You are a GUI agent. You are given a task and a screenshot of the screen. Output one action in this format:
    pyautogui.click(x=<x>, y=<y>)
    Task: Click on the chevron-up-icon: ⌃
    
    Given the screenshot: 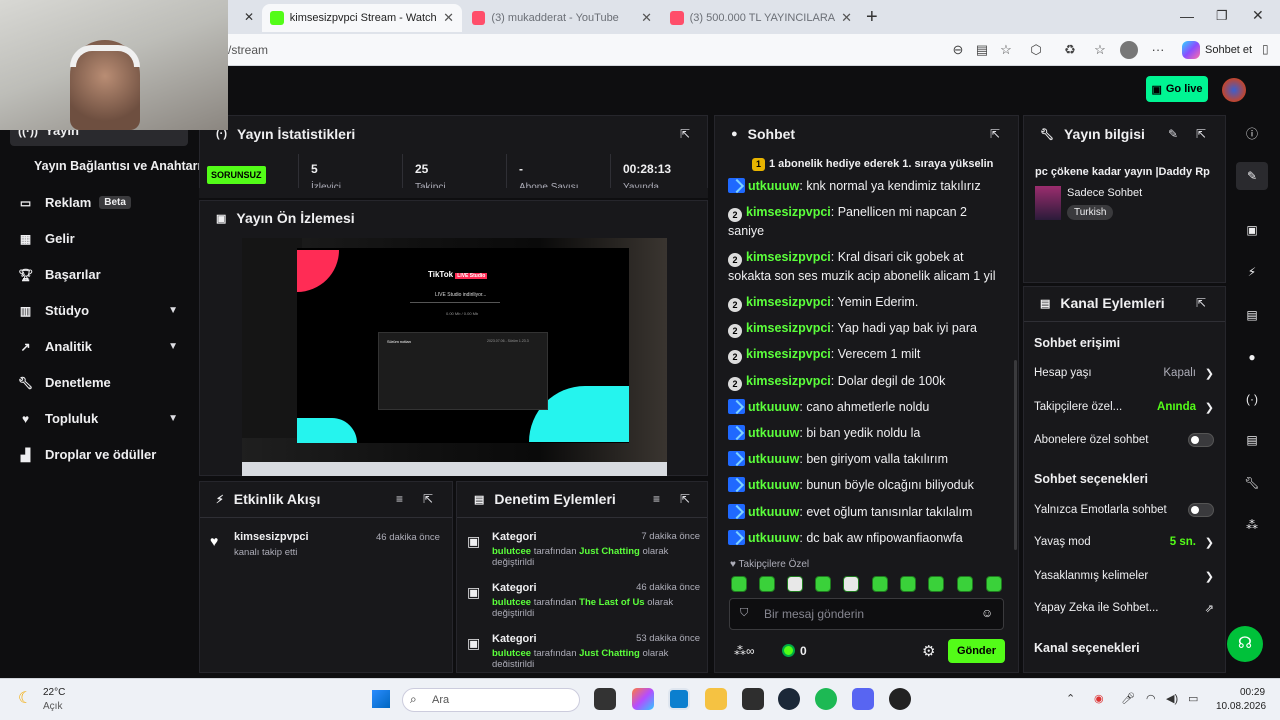 What is the action you would take?
    pyautogui.click(x=1070, y=698)
    